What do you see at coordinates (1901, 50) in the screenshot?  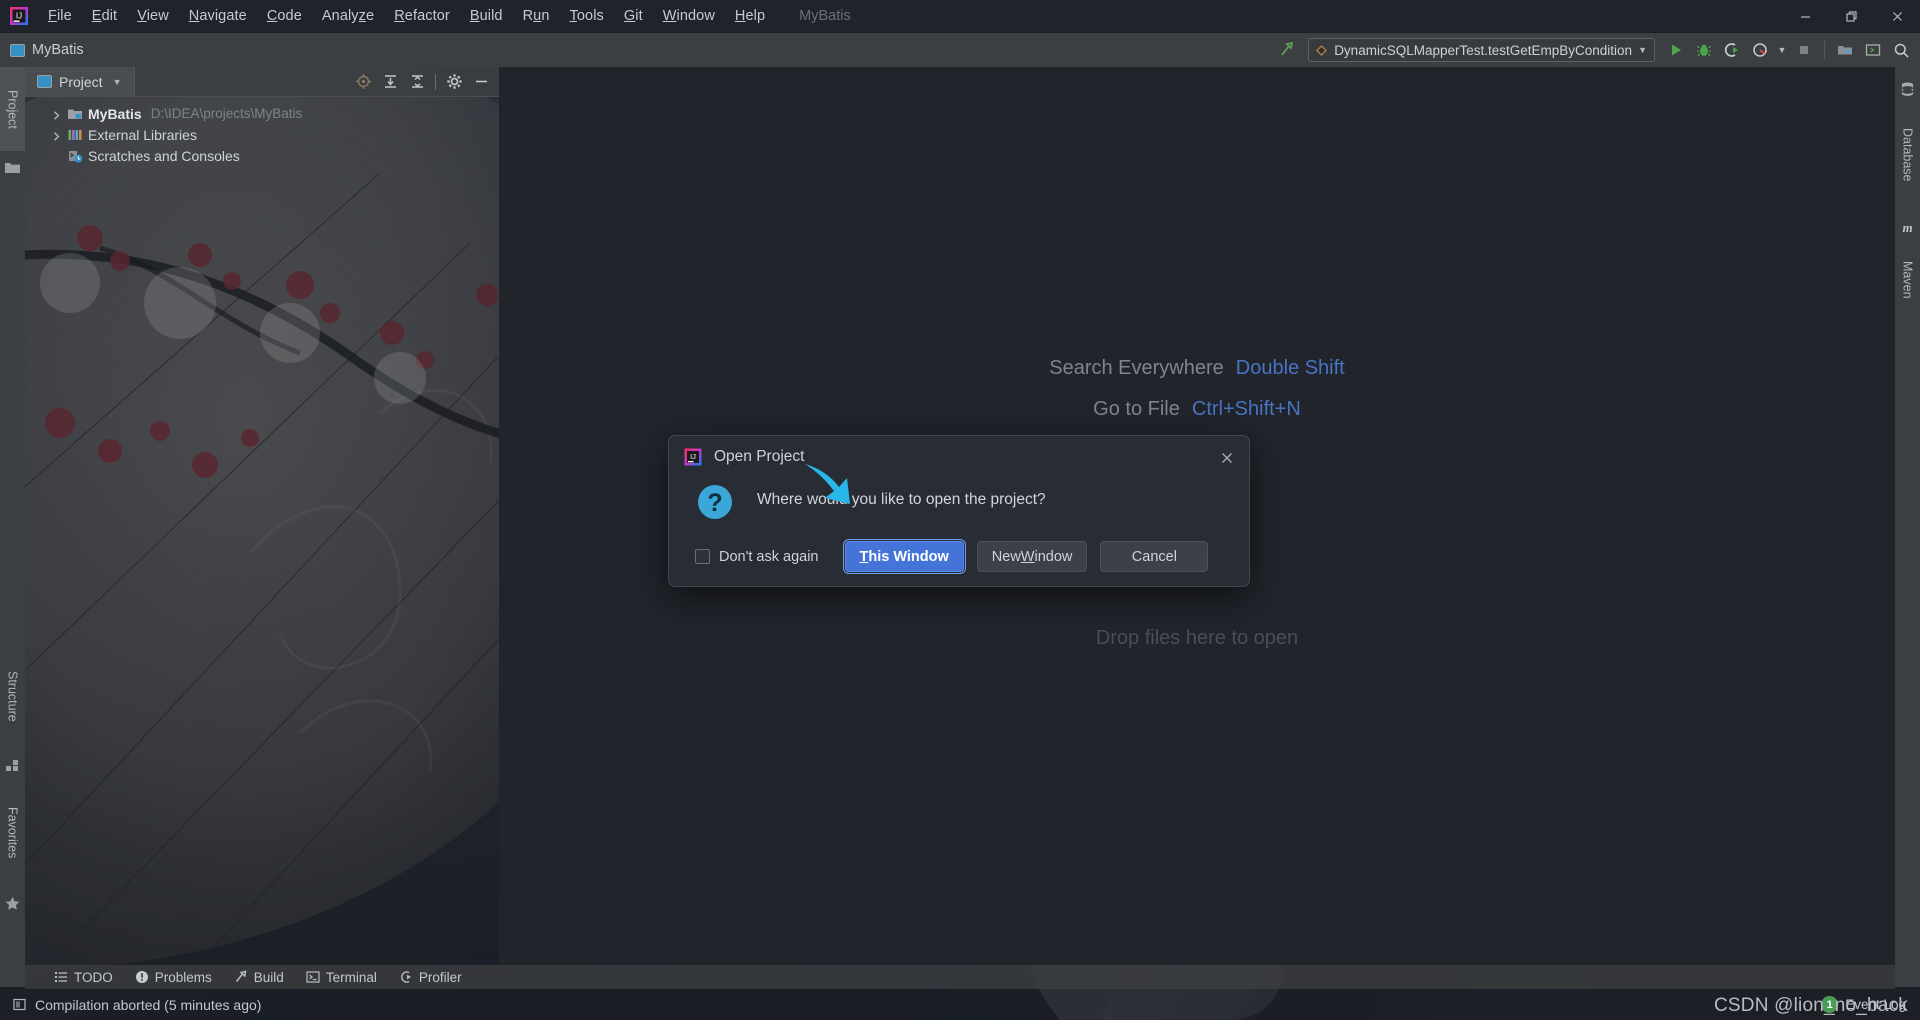 I see `search-icon` at bounding box center [1901, 50].